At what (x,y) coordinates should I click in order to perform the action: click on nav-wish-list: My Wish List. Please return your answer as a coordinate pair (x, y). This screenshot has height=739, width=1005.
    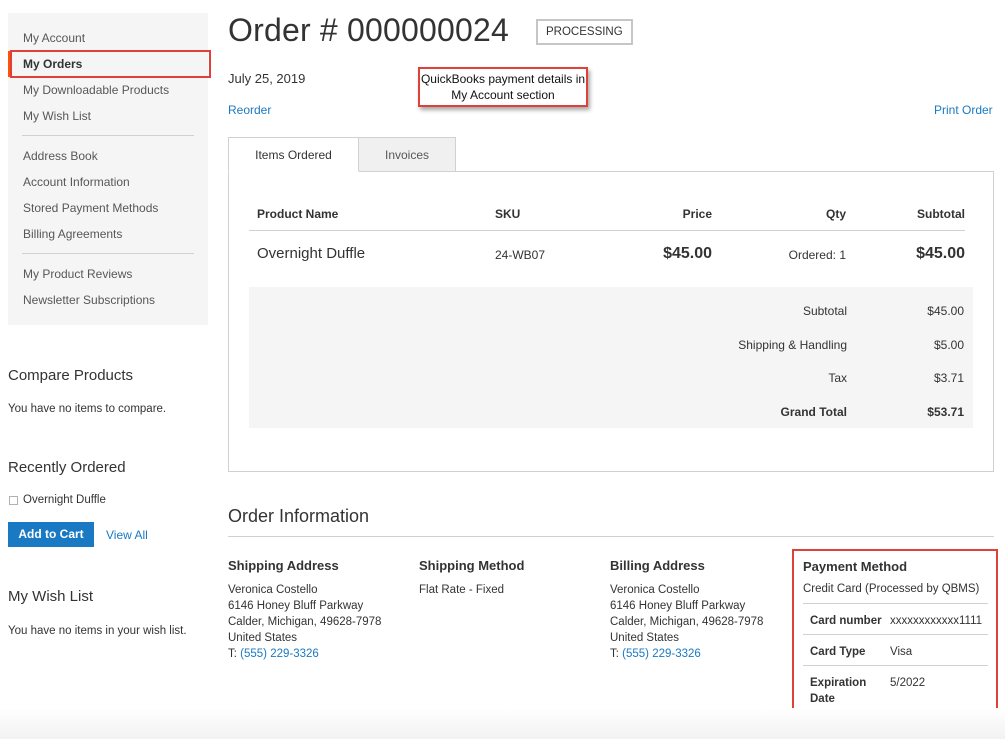
    Looking at the image, I should click on (108, 116).